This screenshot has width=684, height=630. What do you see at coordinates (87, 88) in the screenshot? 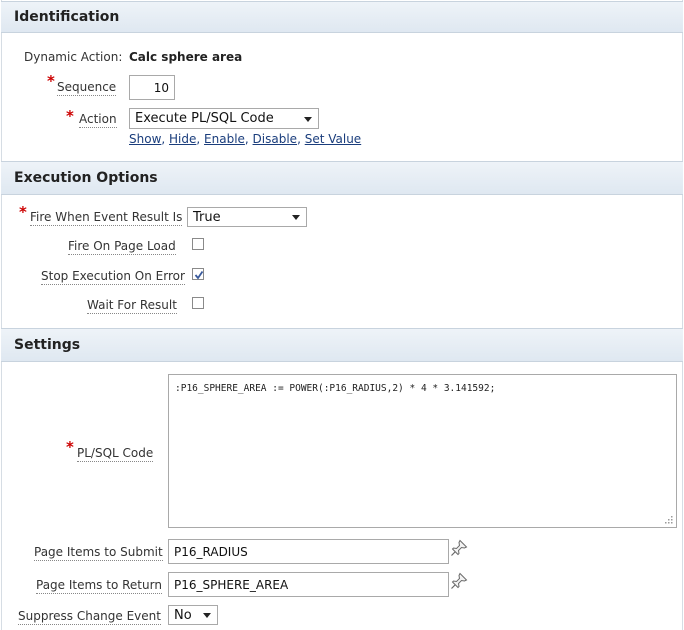
I see `sequence-label: Sequence` at bounding box center [87, 88].